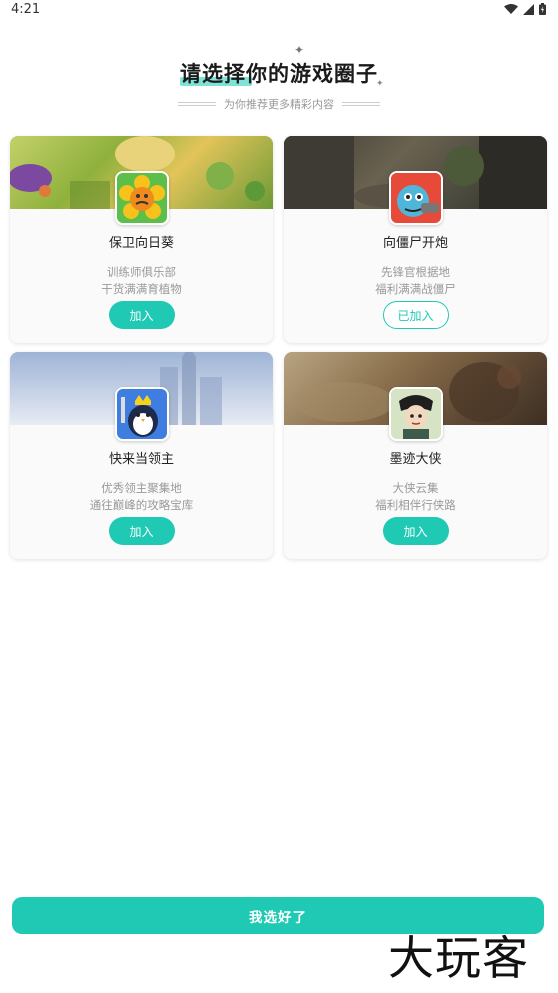 The width and height of the screenshot is (558, 993). I want to click on game-card-body: 向僵尸开炮 先锋官根据地 福利满满战僵尸, so click(415, 265).